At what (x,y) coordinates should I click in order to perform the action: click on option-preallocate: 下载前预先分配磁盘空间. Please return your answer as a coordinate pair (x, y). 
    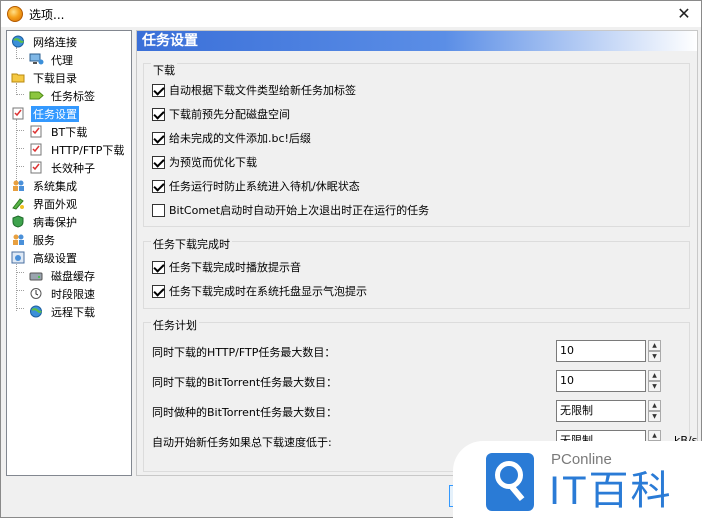
    Looking at the image, I should click on (221, 114).